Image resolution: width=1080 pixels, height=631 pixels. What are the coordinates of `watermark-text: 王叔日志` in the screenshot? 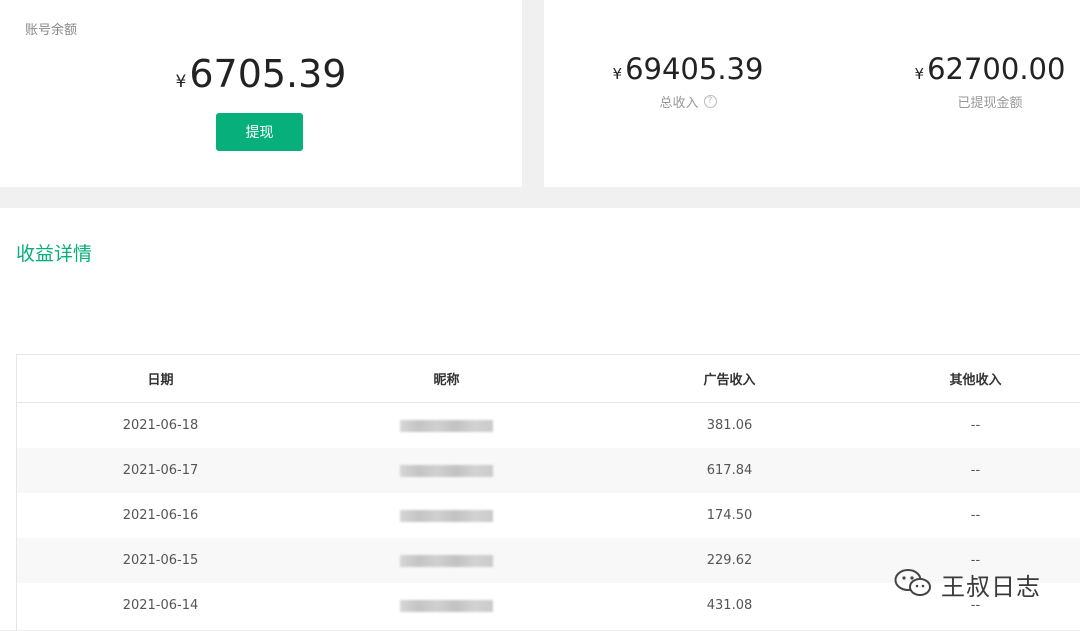 It's located at (991, 587).